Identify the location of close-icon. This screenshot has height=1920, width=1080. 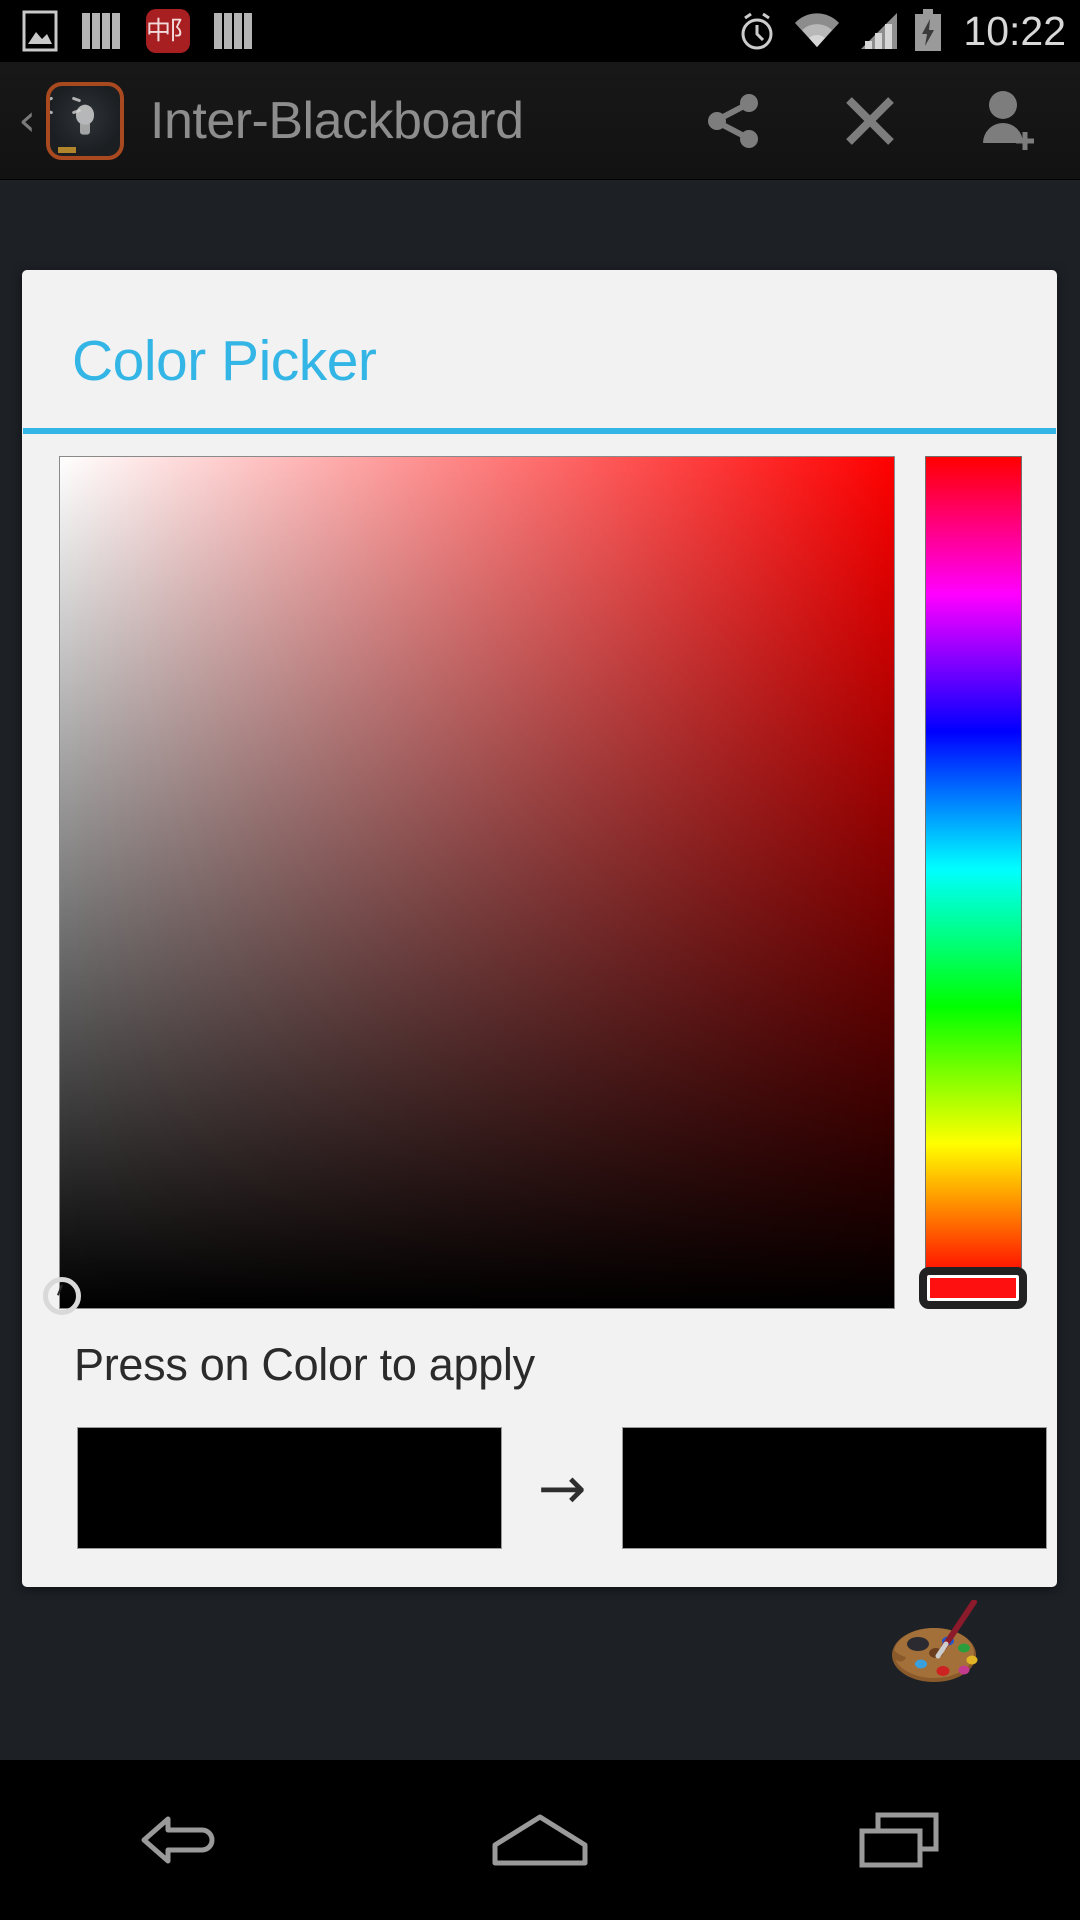
(870, 120).